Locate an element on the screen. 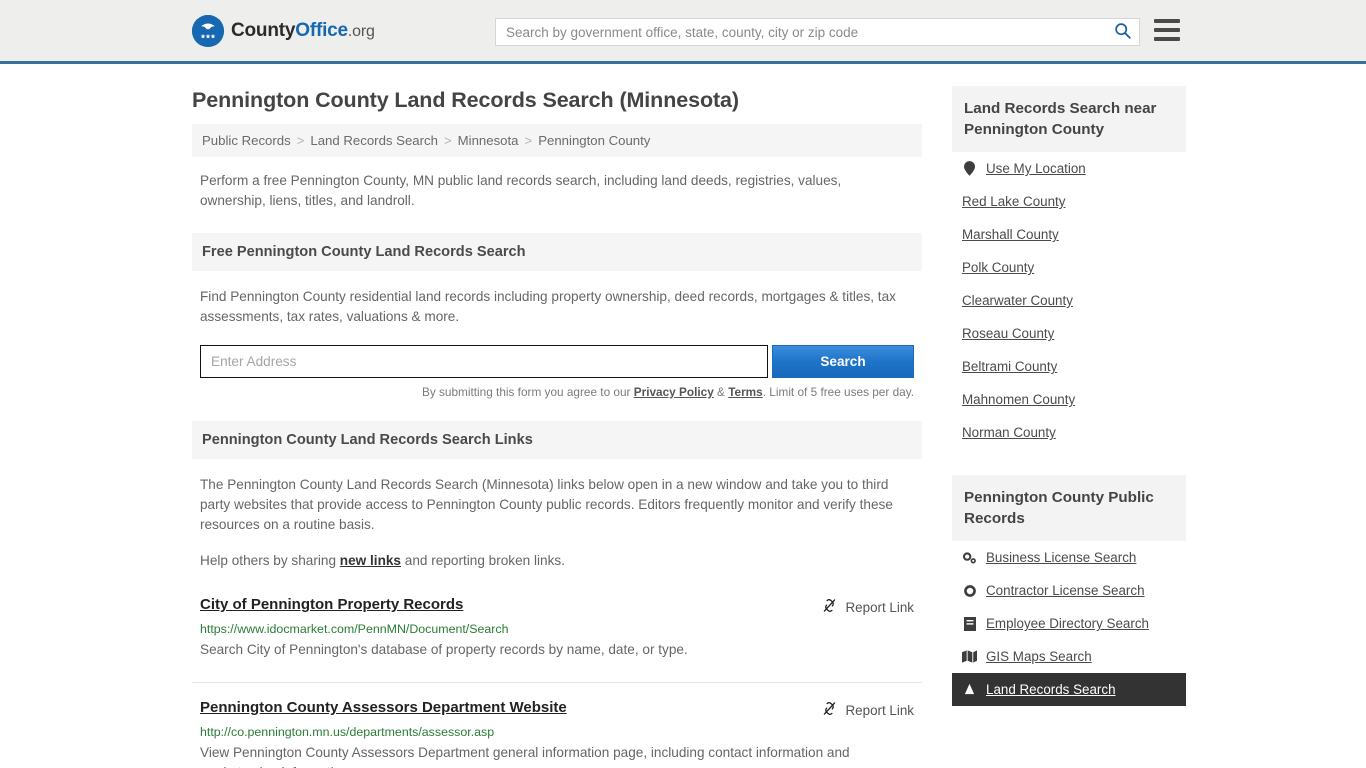 This screenshot has width=1366, height=768. help-suffix: and reporting broken links. is located at coordinates (483, 560).